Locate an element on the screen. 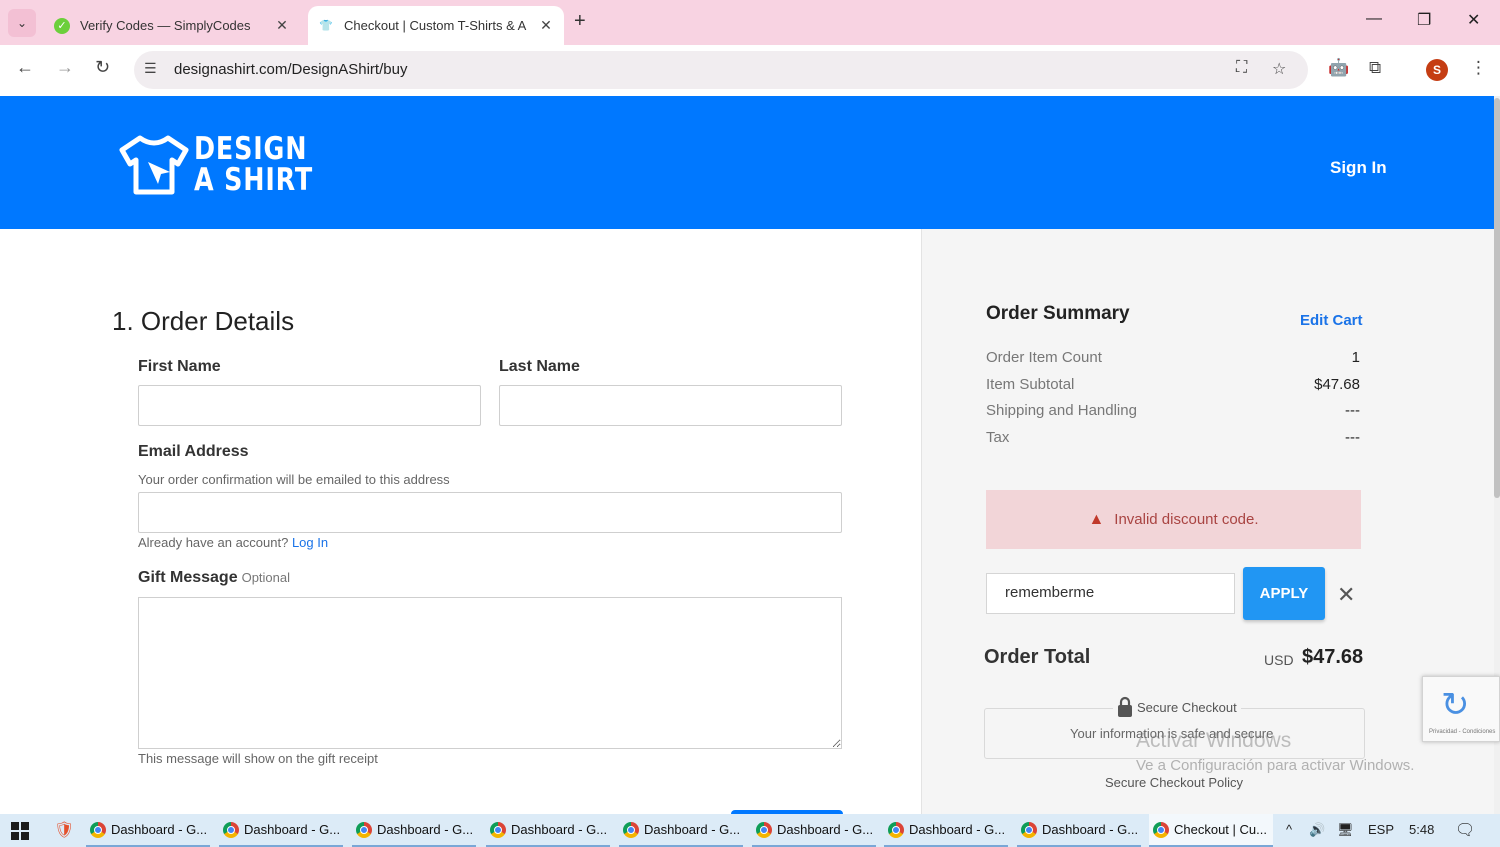 The width and height of the screenshot is (1500, 847). summary-row-shipping: Shipping and Handling --- is located at coordinates (1173, 410).